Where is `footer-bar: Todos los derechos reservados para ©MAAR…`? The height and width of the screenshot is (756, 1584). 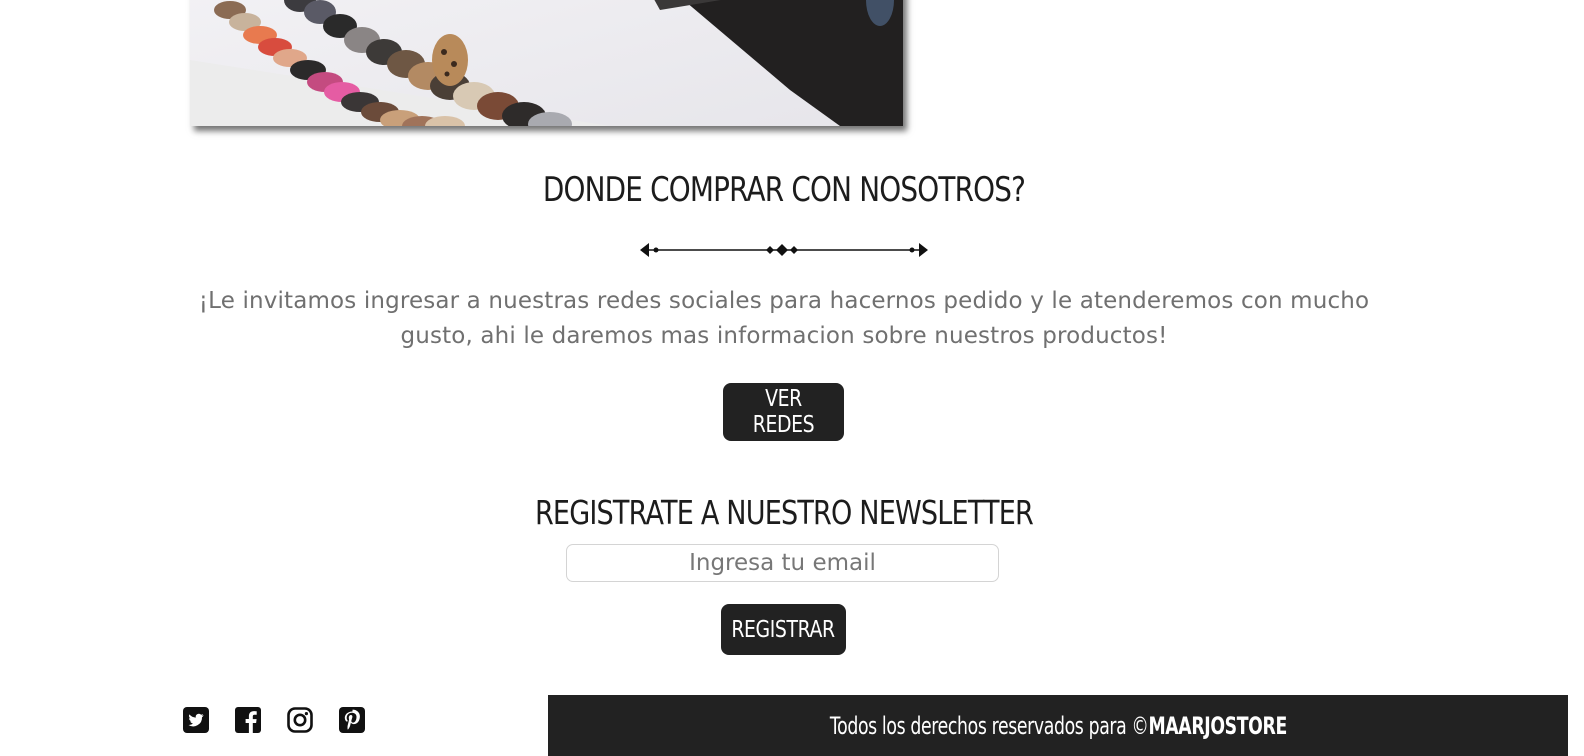
footer-bar: Todos los derechos reservados para ©MAAR… is located at coordinates (1058, 725).